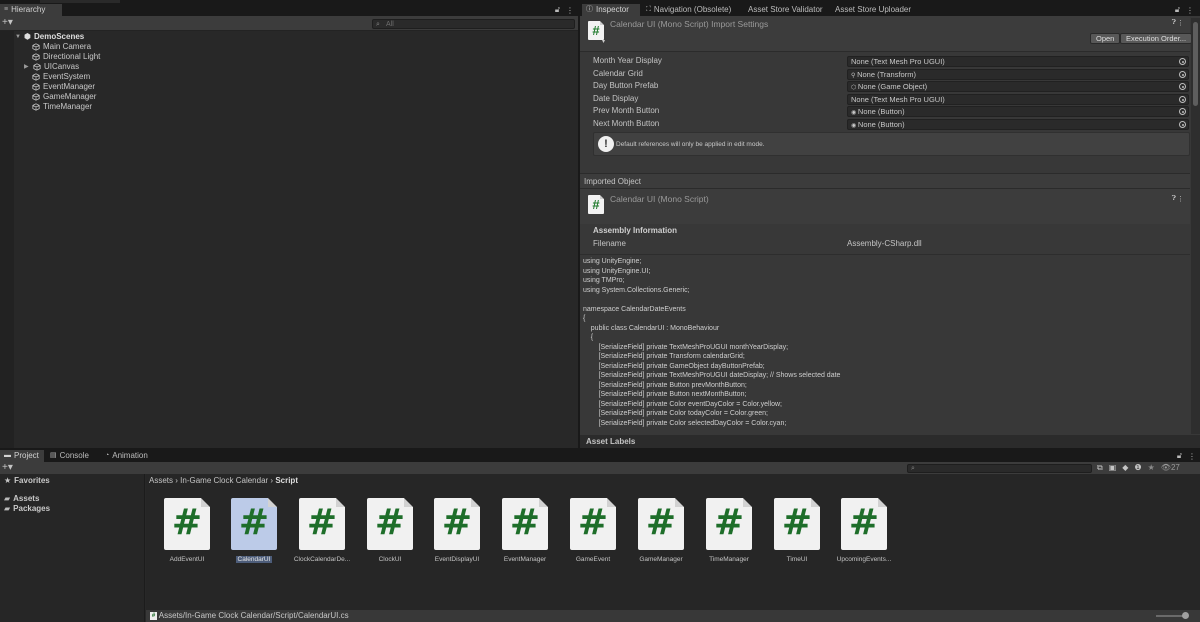 This screenshot has height=622, width=1200. I want to click on asset-name: EventManager, so click(525, 559).